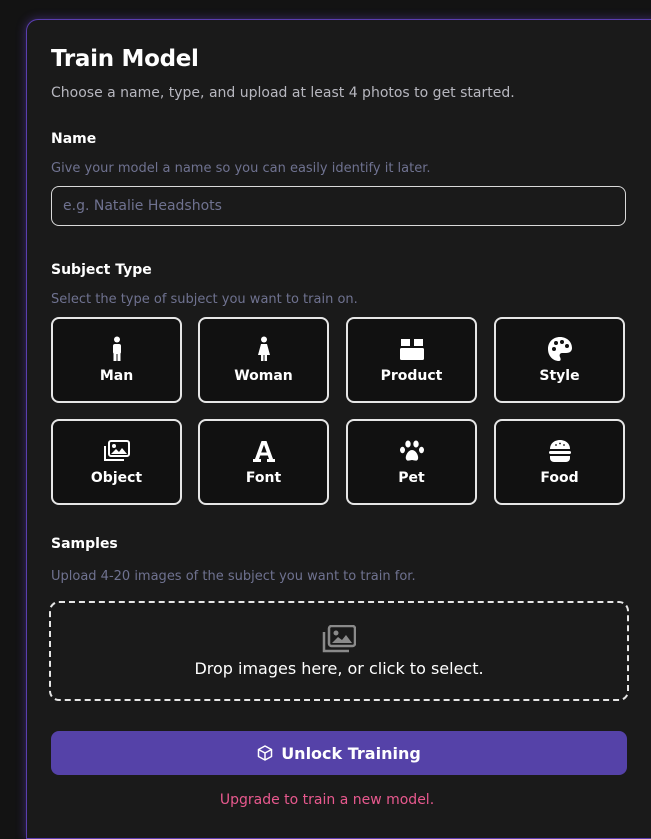  I want to click on man-icon, so click(117, 349).